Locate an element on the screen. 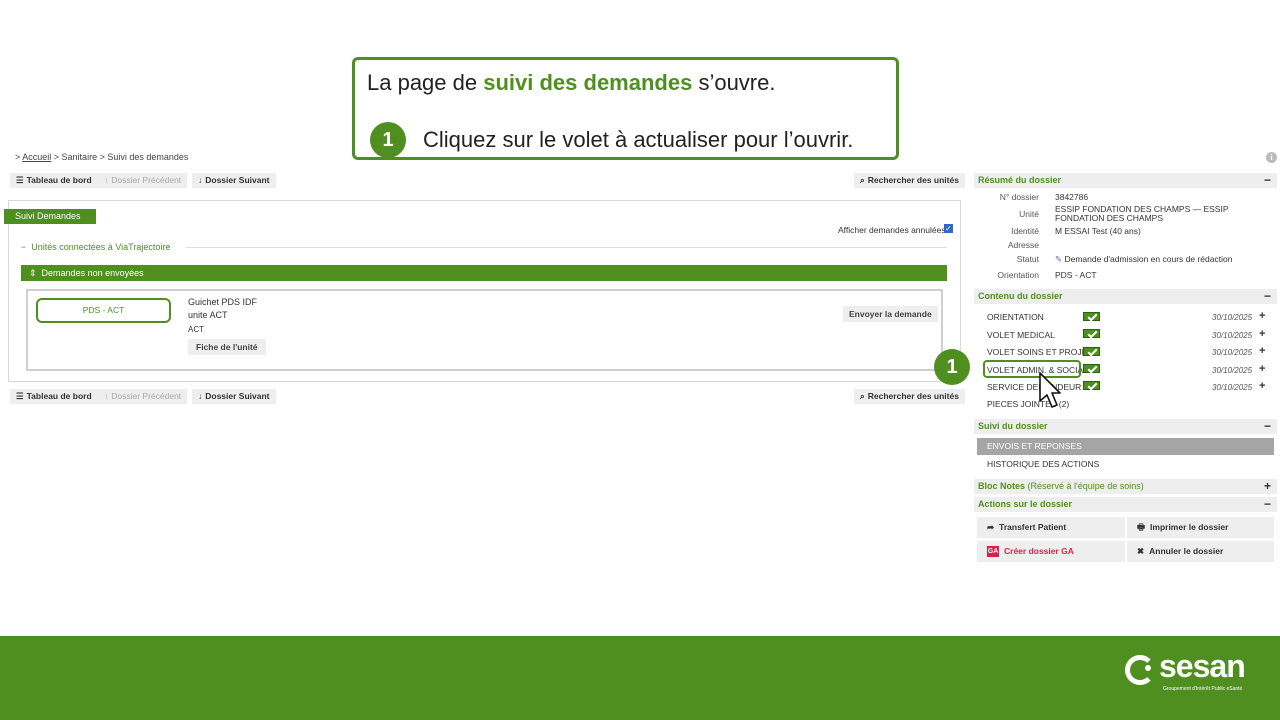  content-item-volet-medical: VOLET MEDICAL is located at coordinates (1021, 335).